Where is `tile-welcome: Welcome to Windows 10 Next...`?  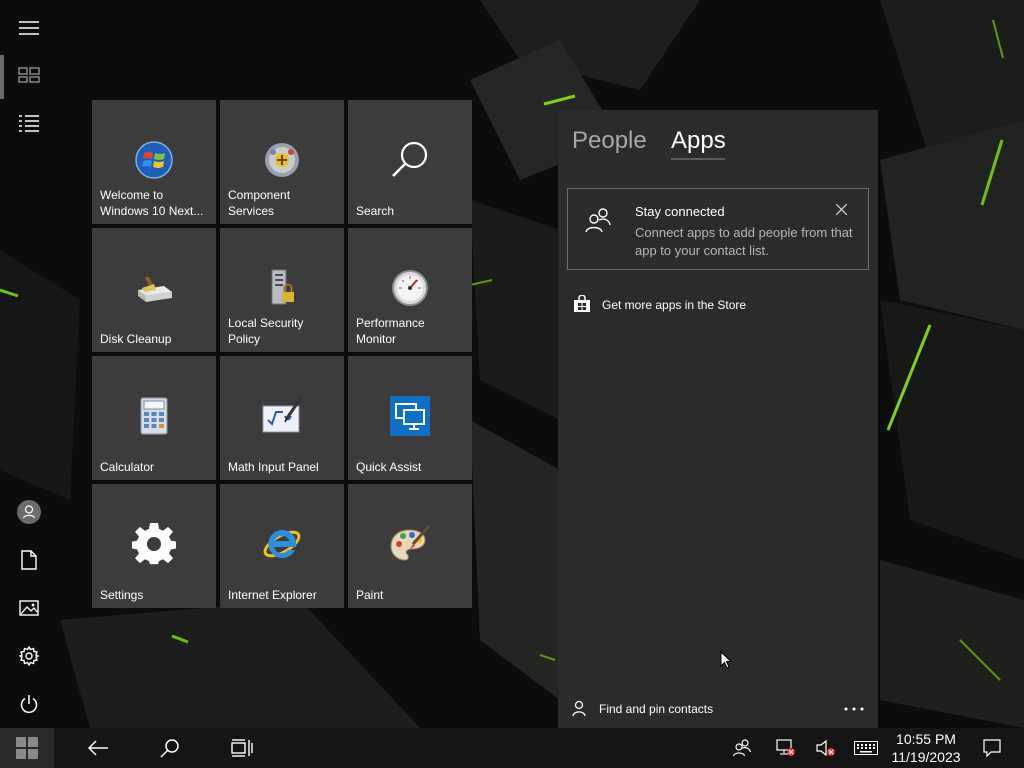 tile-welcome: Welcome to Windows 10 Next... is located at coordinates (154, 162).